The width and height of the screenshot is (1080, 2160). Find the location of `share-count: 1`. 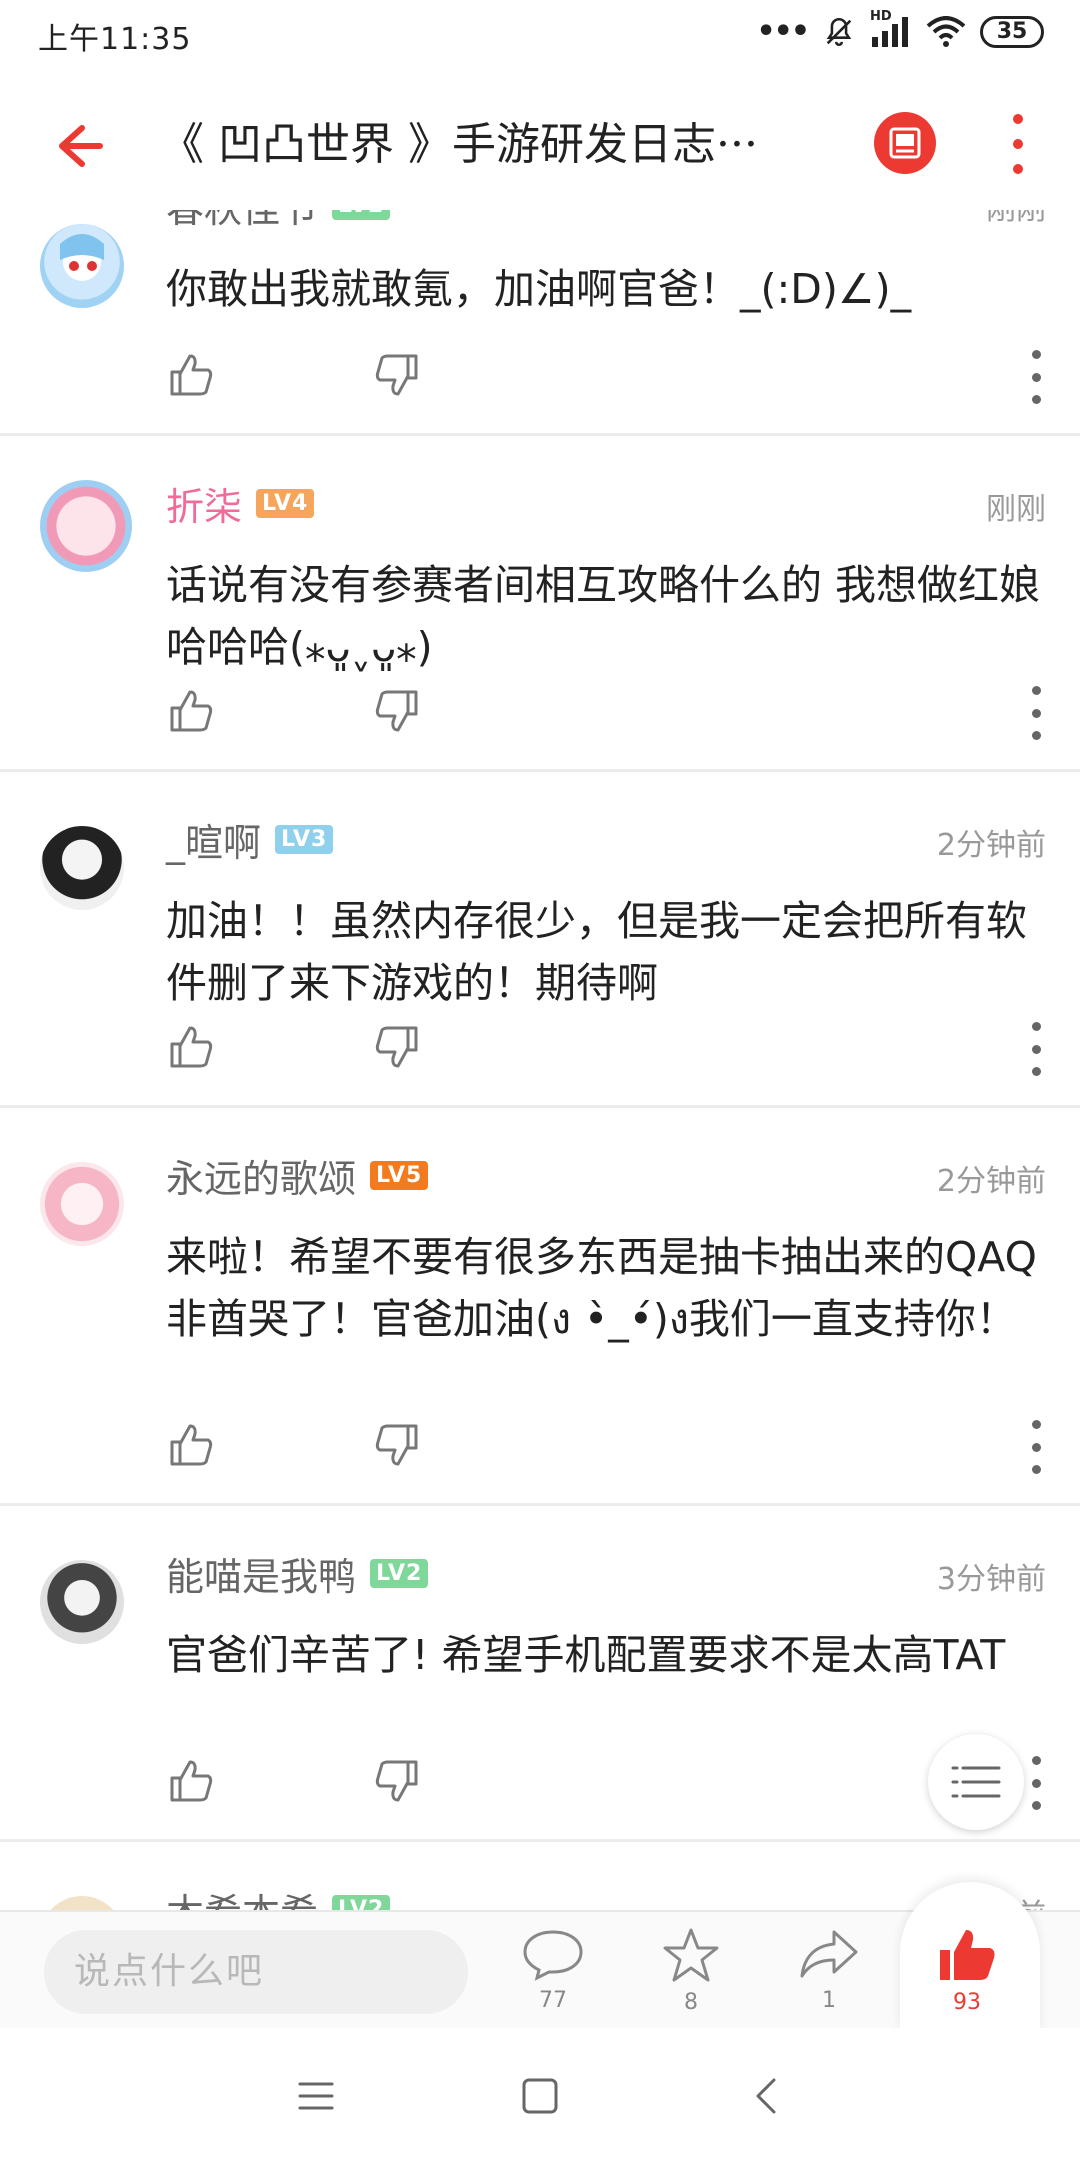

share-count: 1 is located at coordinates (829, 2000).